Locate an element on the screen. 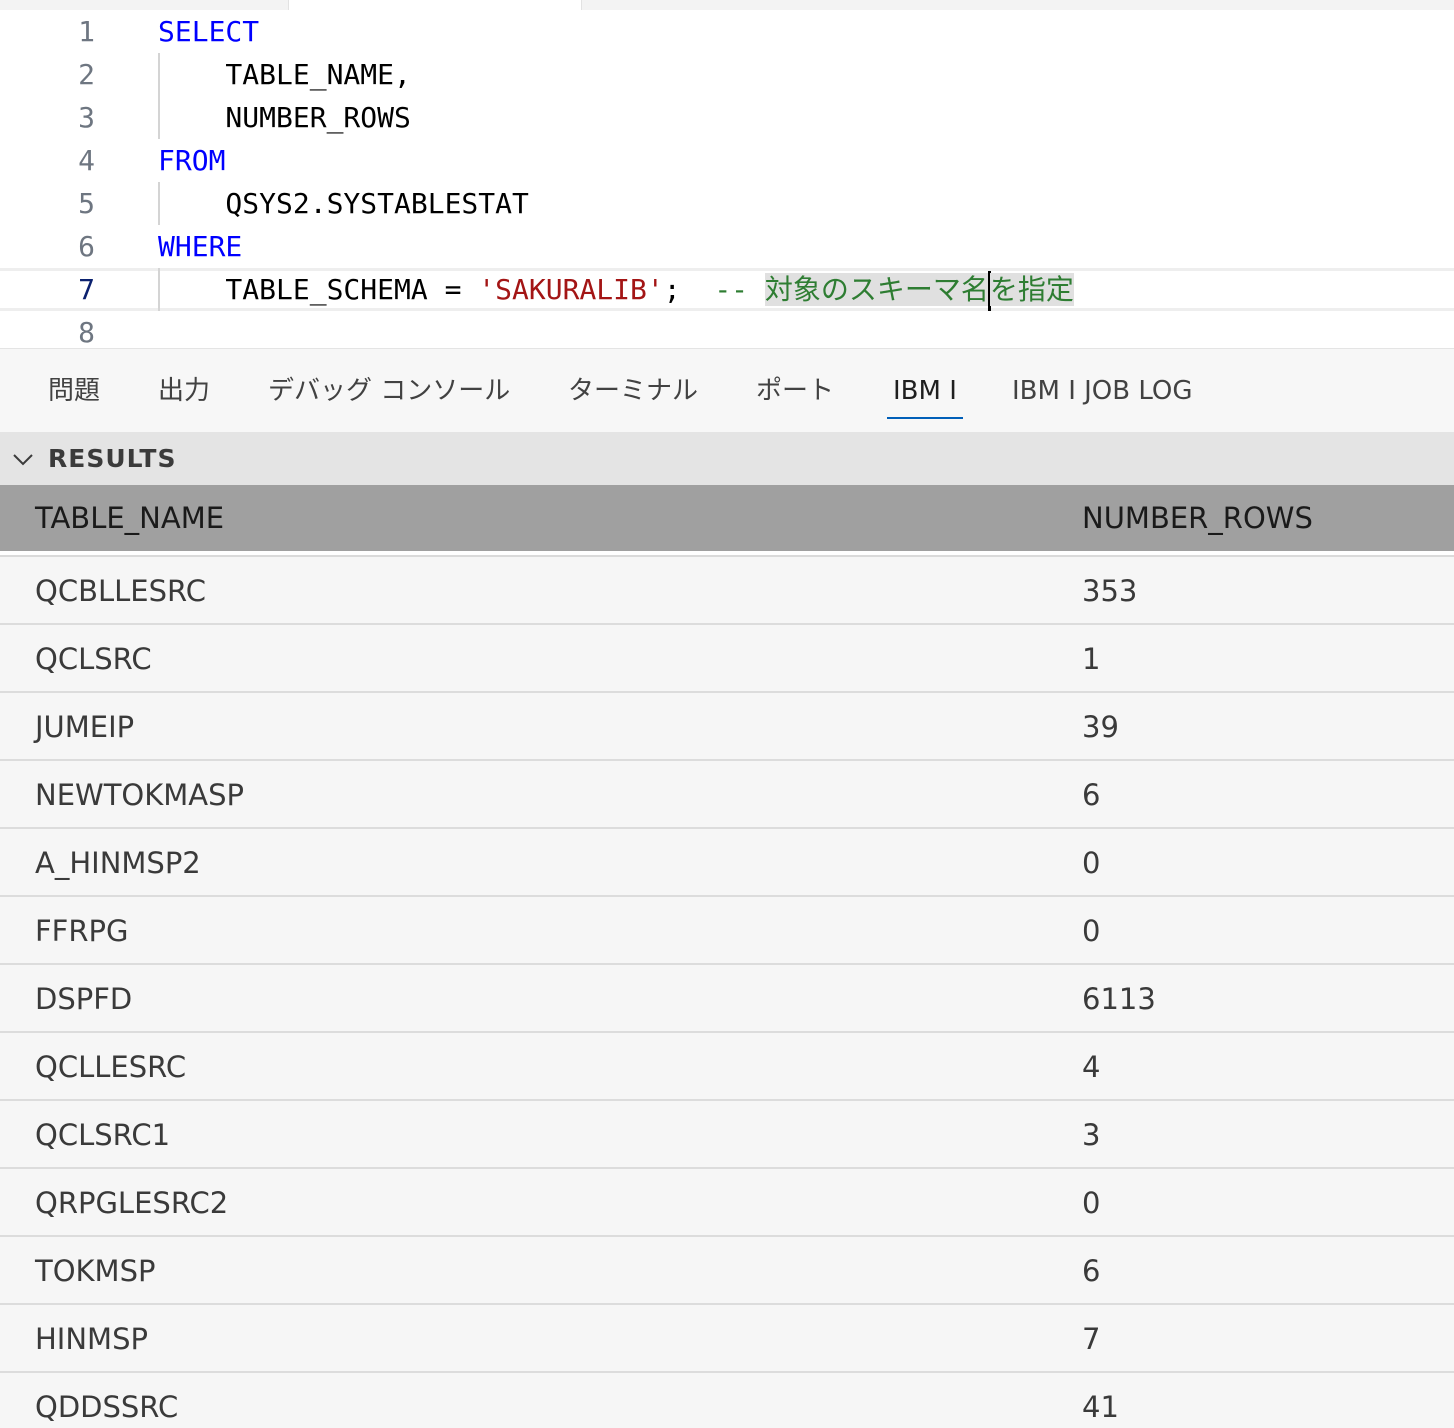 This screenshot has width=1454, height=1428. cell-table-name: DSPFD is located at coordinates (84, 999).